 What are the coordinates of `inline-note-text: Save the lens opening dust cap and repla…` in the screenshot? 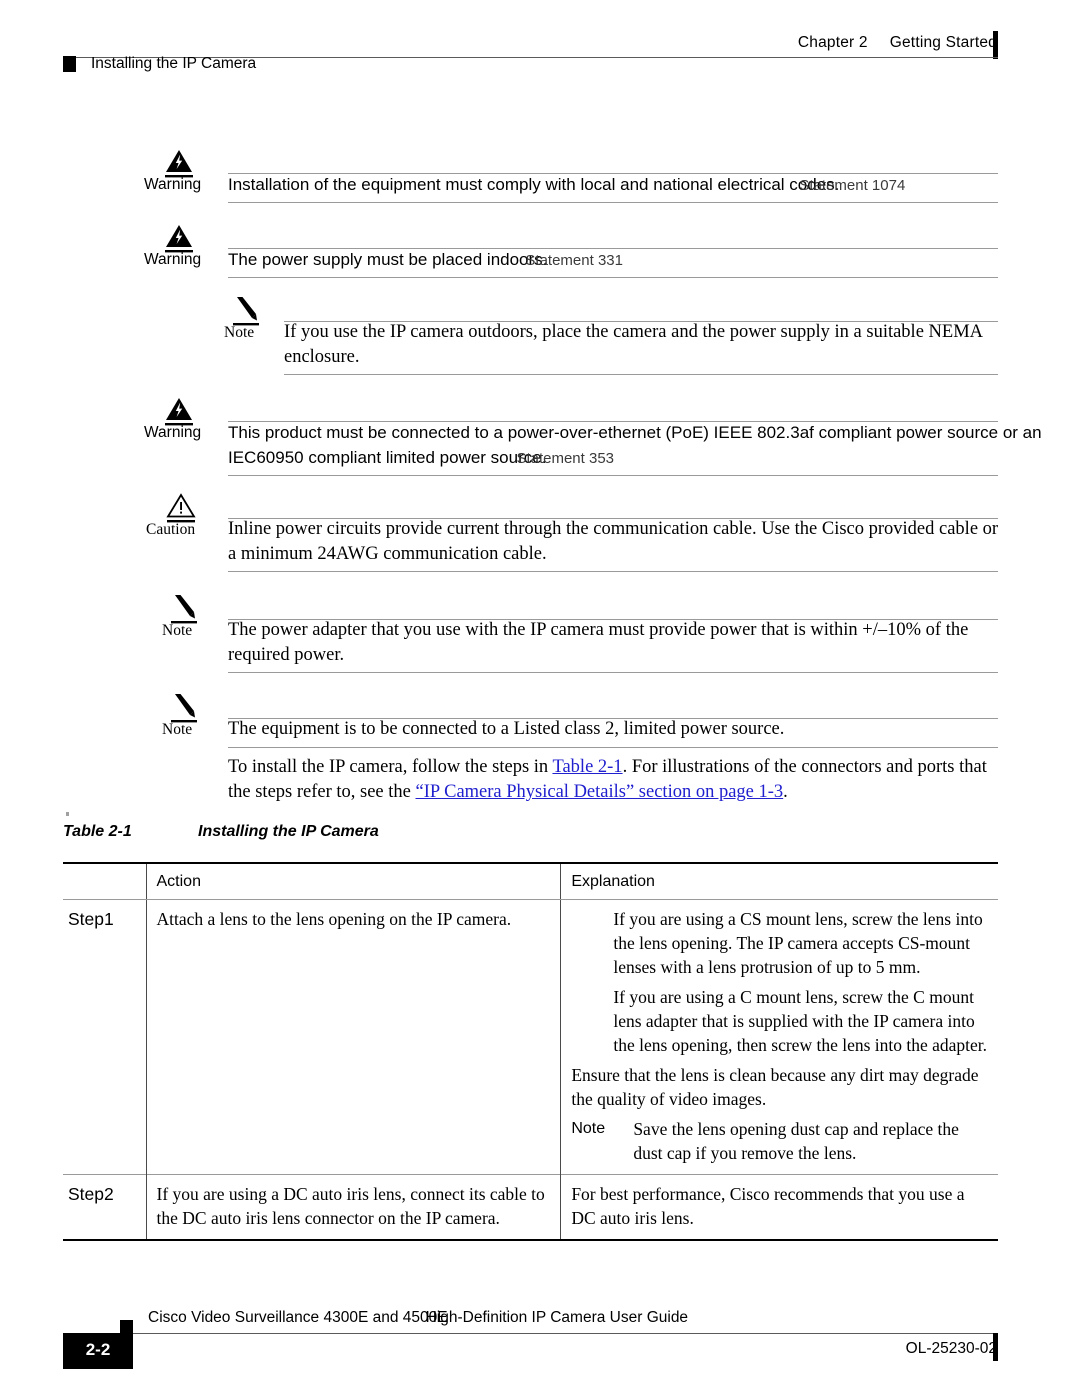 It's located at (796, 1141).